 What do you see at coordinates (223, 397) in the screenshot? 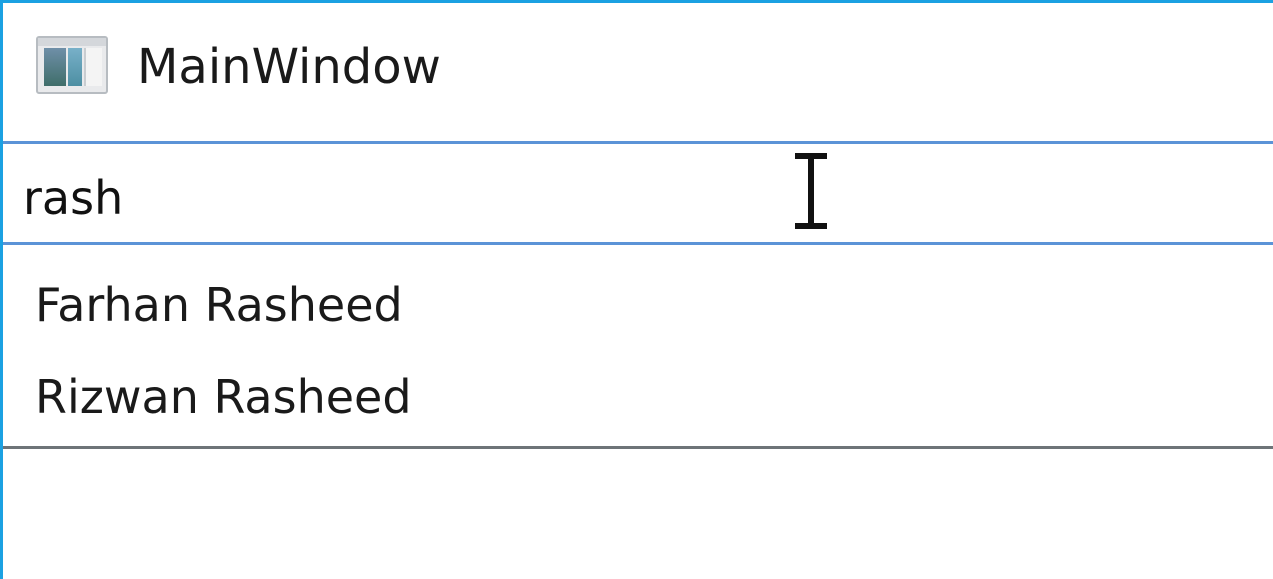
I see `list-item: Rizwan Rasheed` at bounding box center [223, 397].